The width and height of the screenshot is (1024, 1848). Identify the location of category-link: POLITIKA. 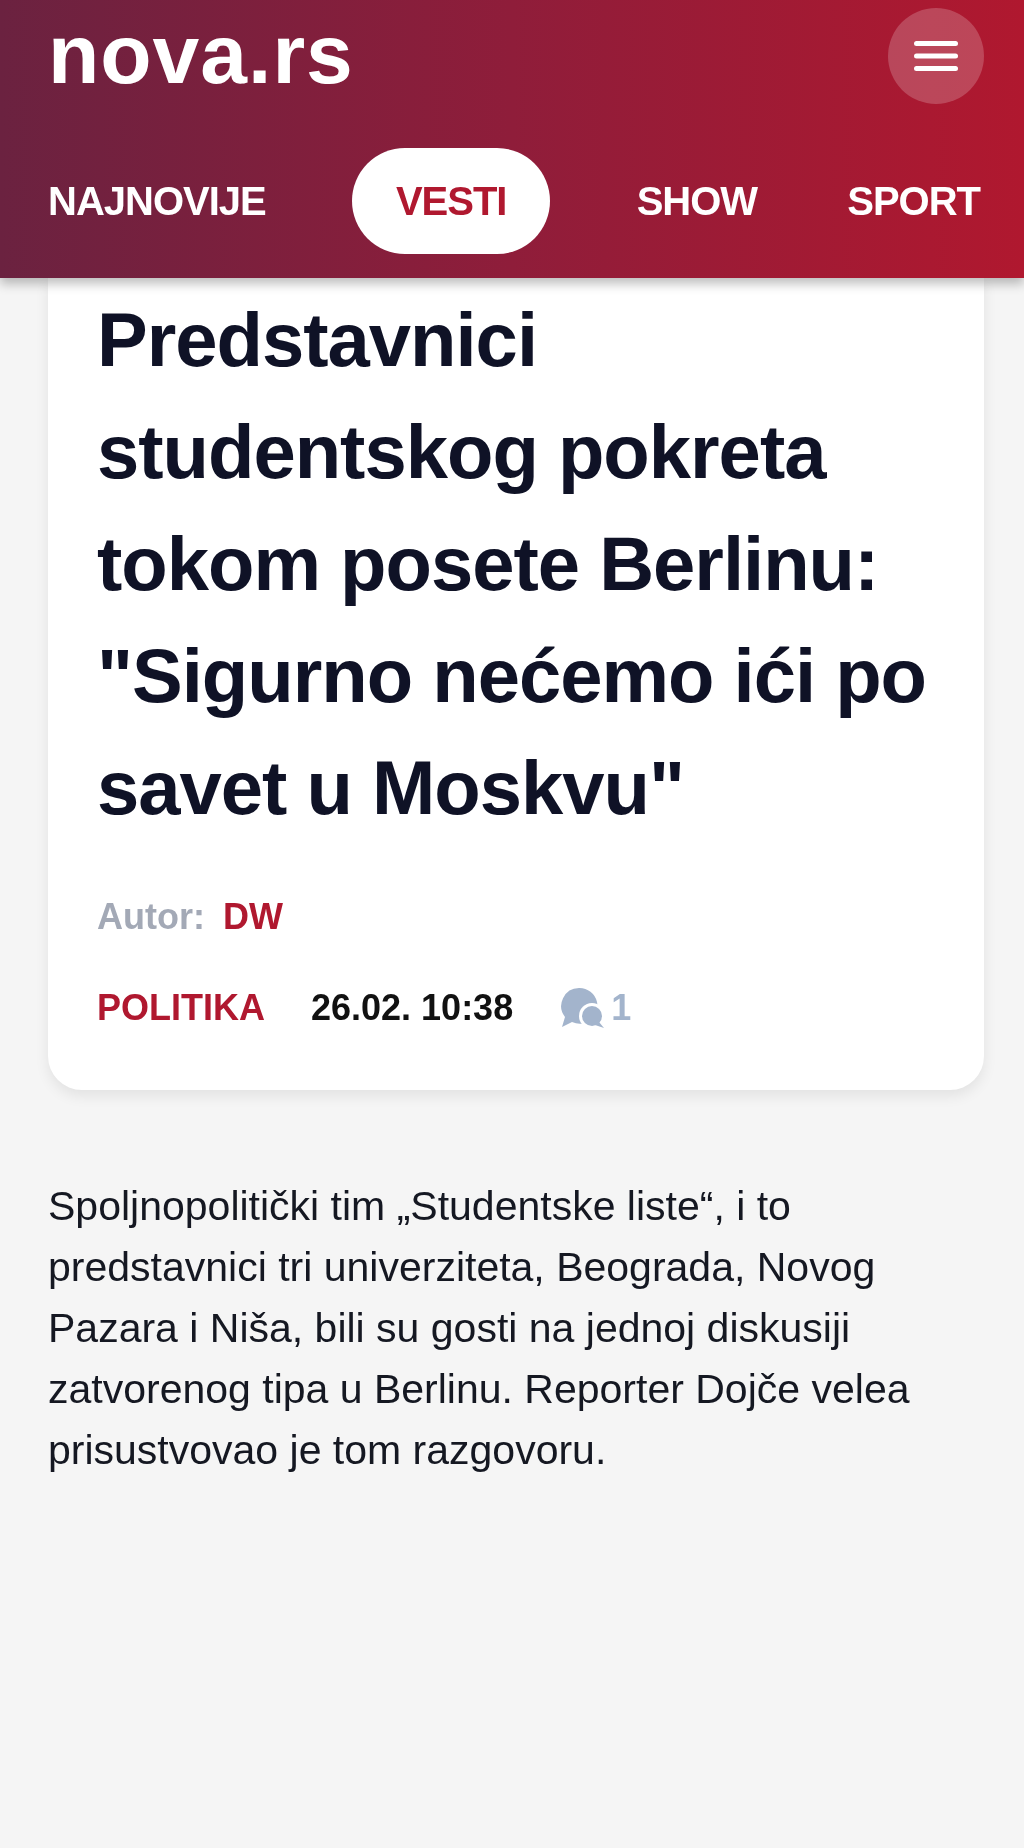
(181, 1008).